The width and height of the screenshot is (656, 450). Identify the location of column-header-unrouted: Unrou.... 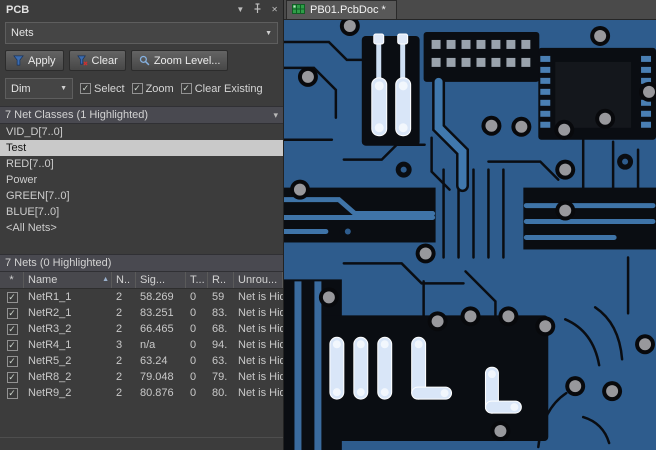
(258, 280).